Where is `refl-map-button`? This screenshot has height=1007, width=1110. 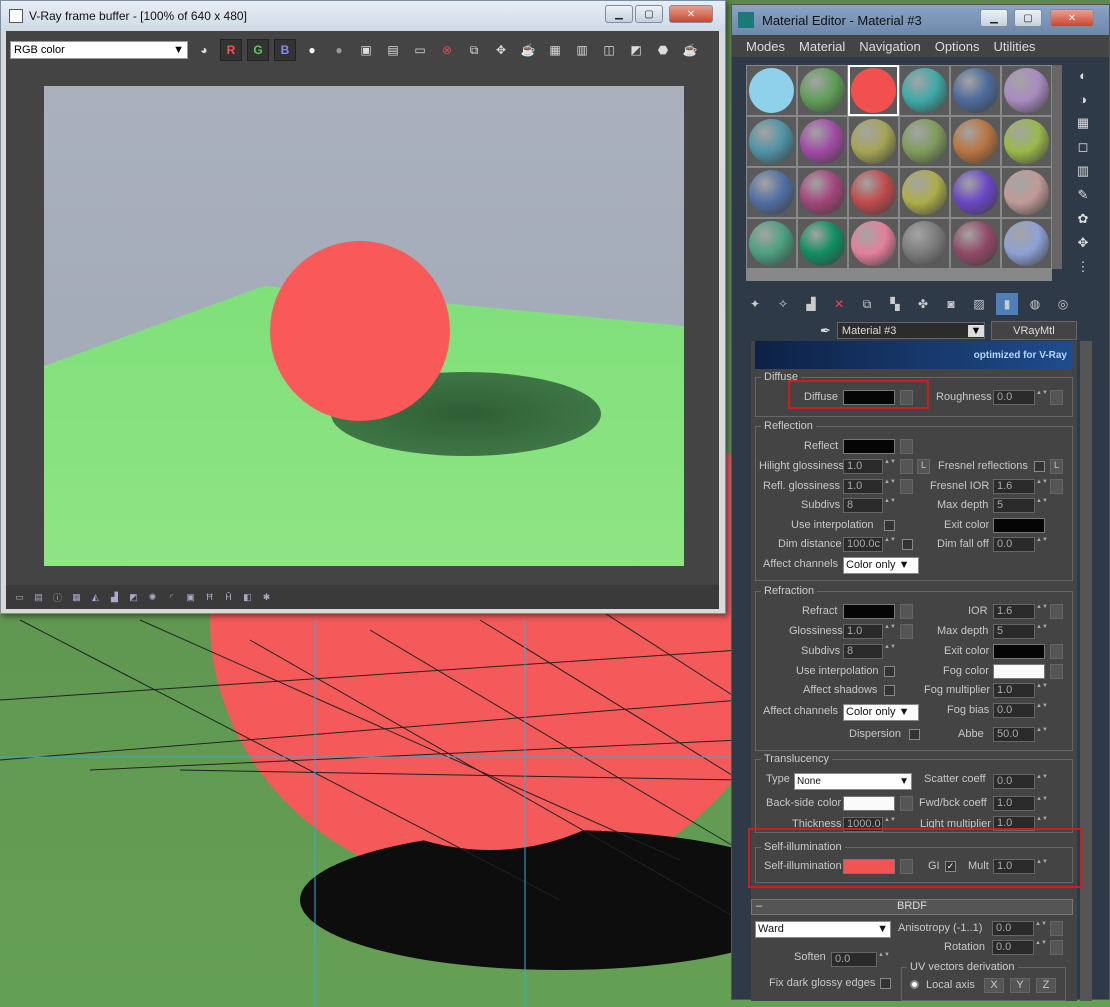
refl-map-button is located at coordinates (906, 486).